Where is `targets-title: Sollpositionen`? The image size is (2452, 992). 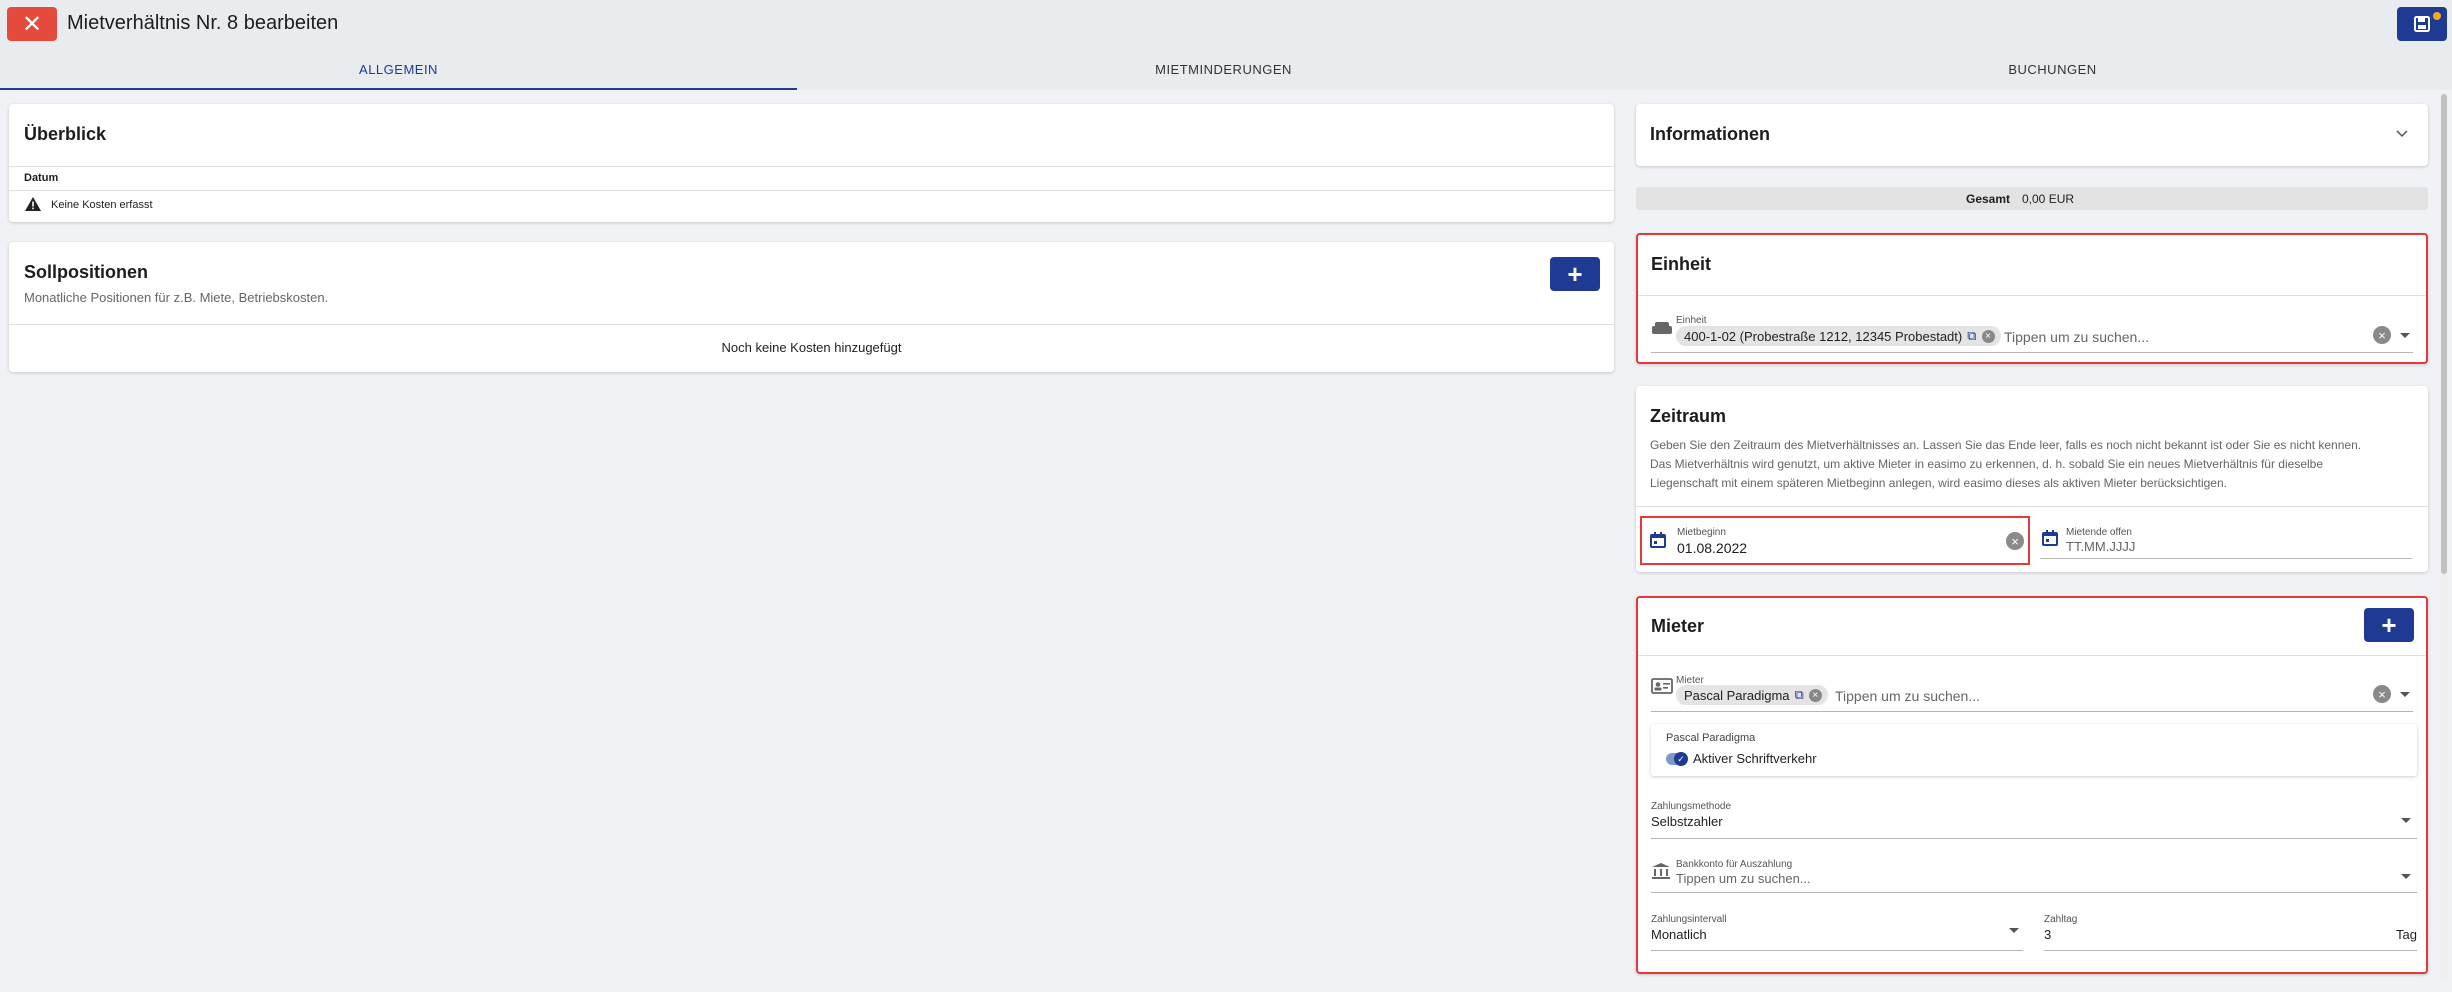 targets-title: Sollpositionen is located at coordinates (86, 272).